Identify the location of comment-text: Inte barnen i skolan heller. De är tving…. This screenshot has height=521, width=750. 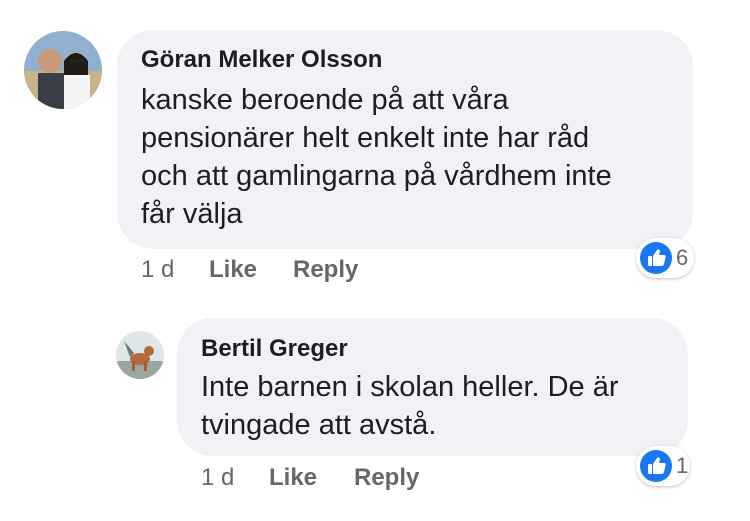
(410, 406).